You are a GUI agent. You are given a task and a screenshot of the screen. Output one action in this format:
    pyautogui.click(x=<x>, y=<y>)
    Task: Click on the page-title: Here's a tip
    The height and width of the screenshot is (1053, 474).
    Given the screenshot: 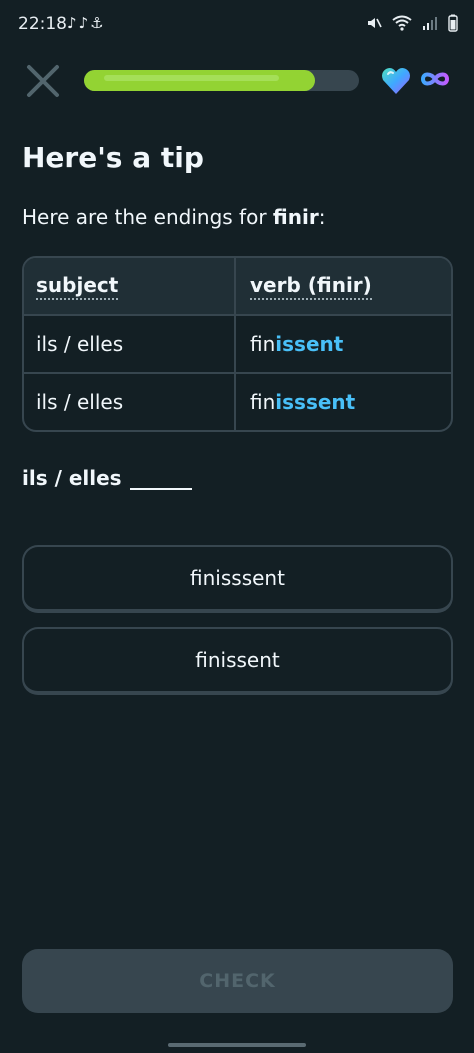 What is the action you would take?
    pyautogui.click(x=113, y=157)
    